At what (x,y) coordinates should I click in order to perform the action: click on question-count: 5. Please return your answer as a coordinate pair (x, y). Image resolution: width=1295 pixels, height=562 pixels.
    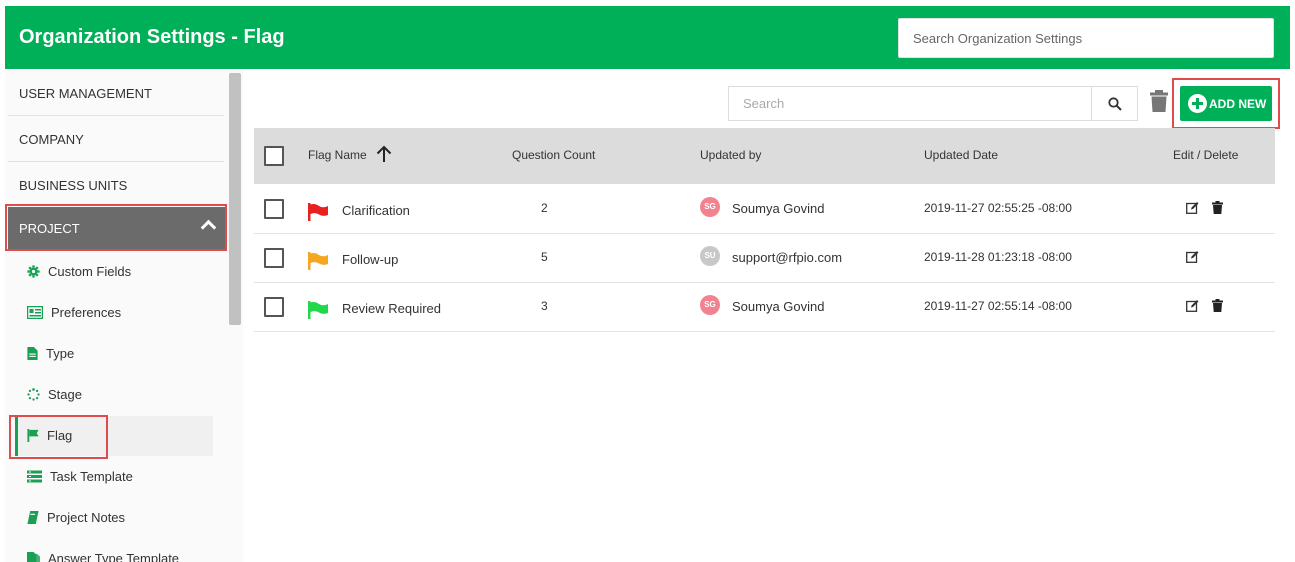
    Looking at the image, I should click on (544, 257).